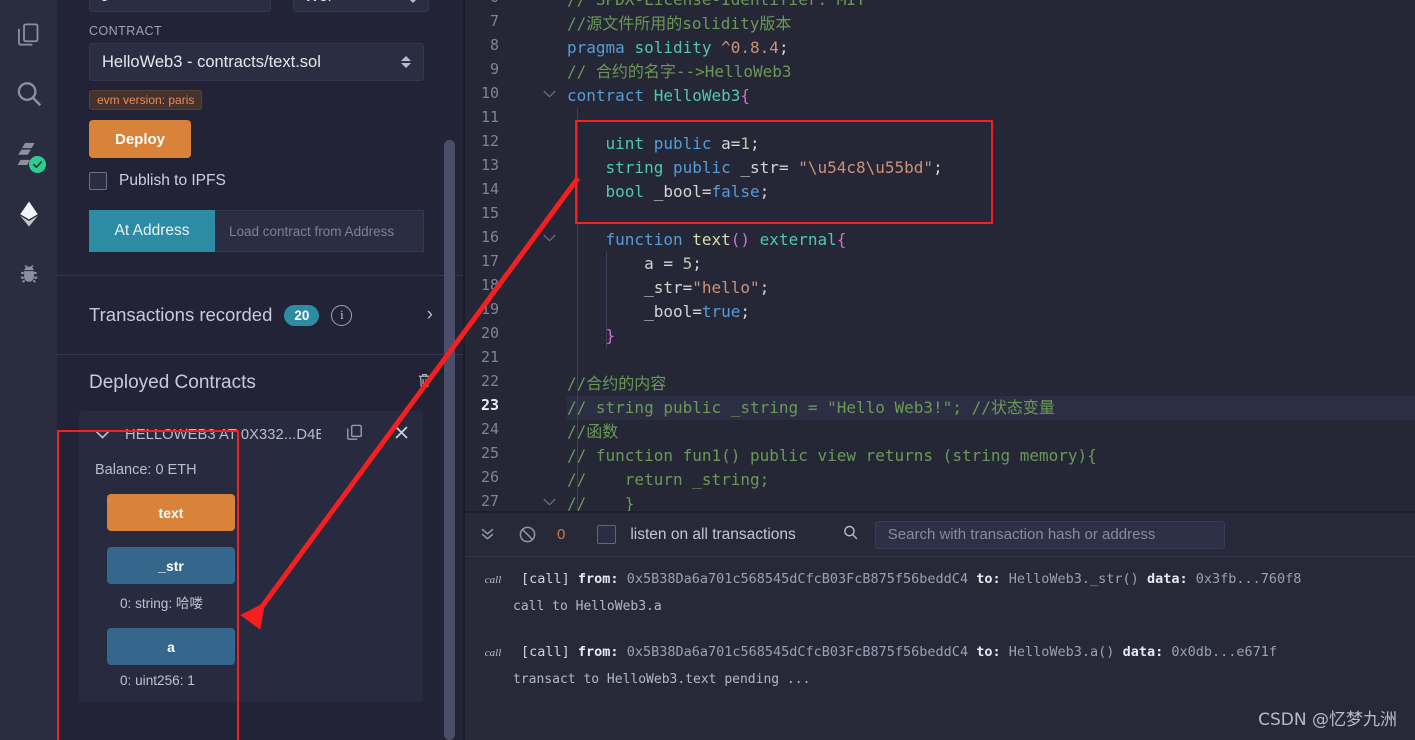  Describe the element at coordinates (658, 312) in the screenshot. I see `code-line: _bool=true;` at that location.